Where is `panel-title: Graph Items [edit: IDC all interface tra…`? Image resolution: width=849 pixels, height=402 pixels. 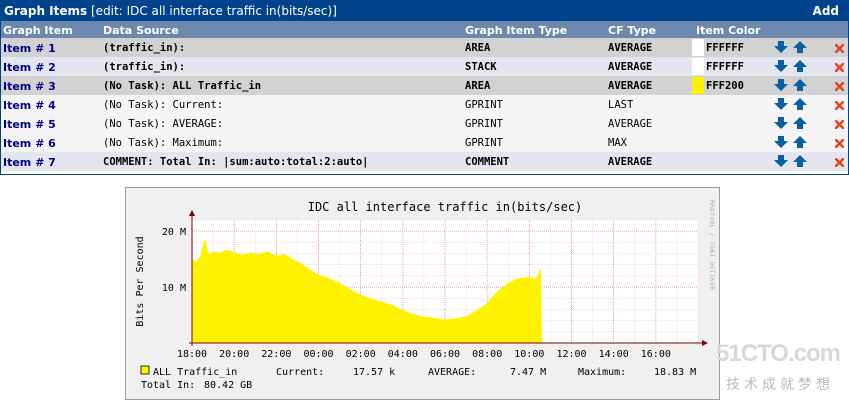 panel-title: Graph Items [edit: IDC all interface tra… is located at coordinates (170, 11).